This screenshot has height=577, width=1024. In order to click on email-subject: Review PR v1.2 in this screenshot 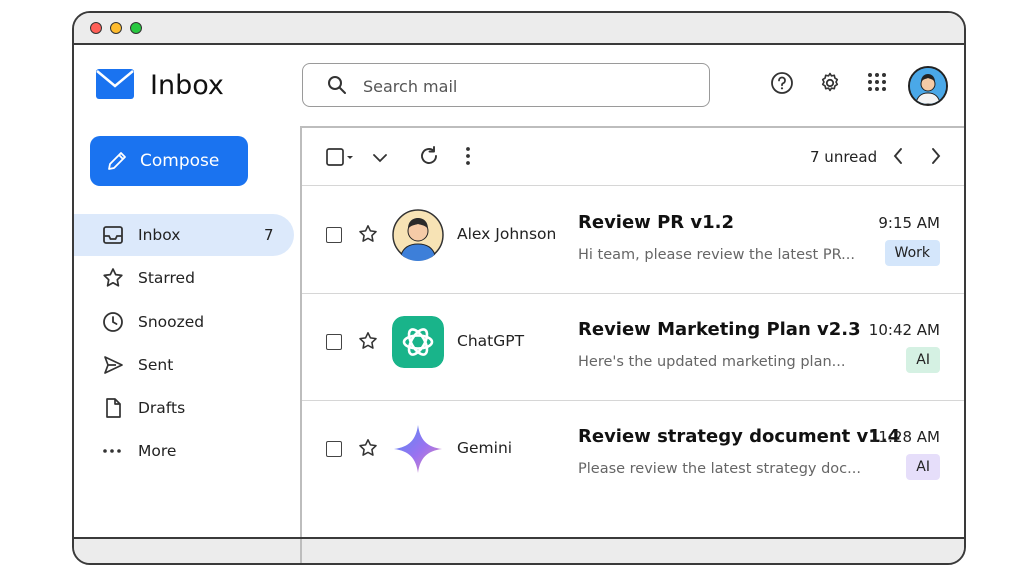, I will do `click(656, 222)`.